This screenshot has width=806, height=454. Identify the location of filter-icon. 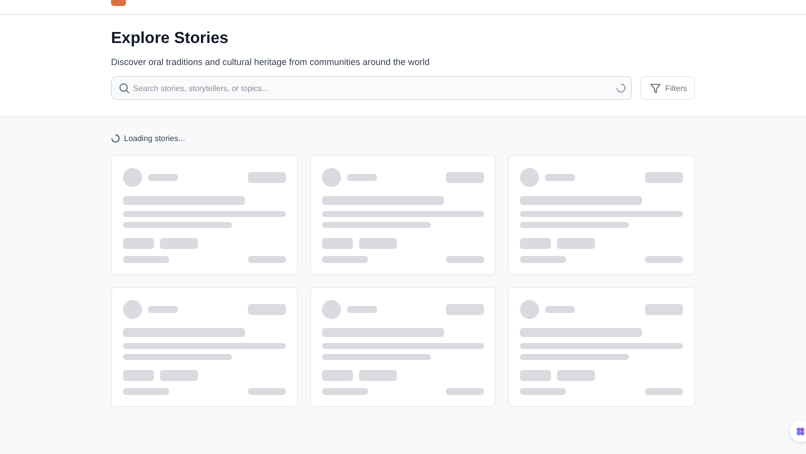
(656, 88).